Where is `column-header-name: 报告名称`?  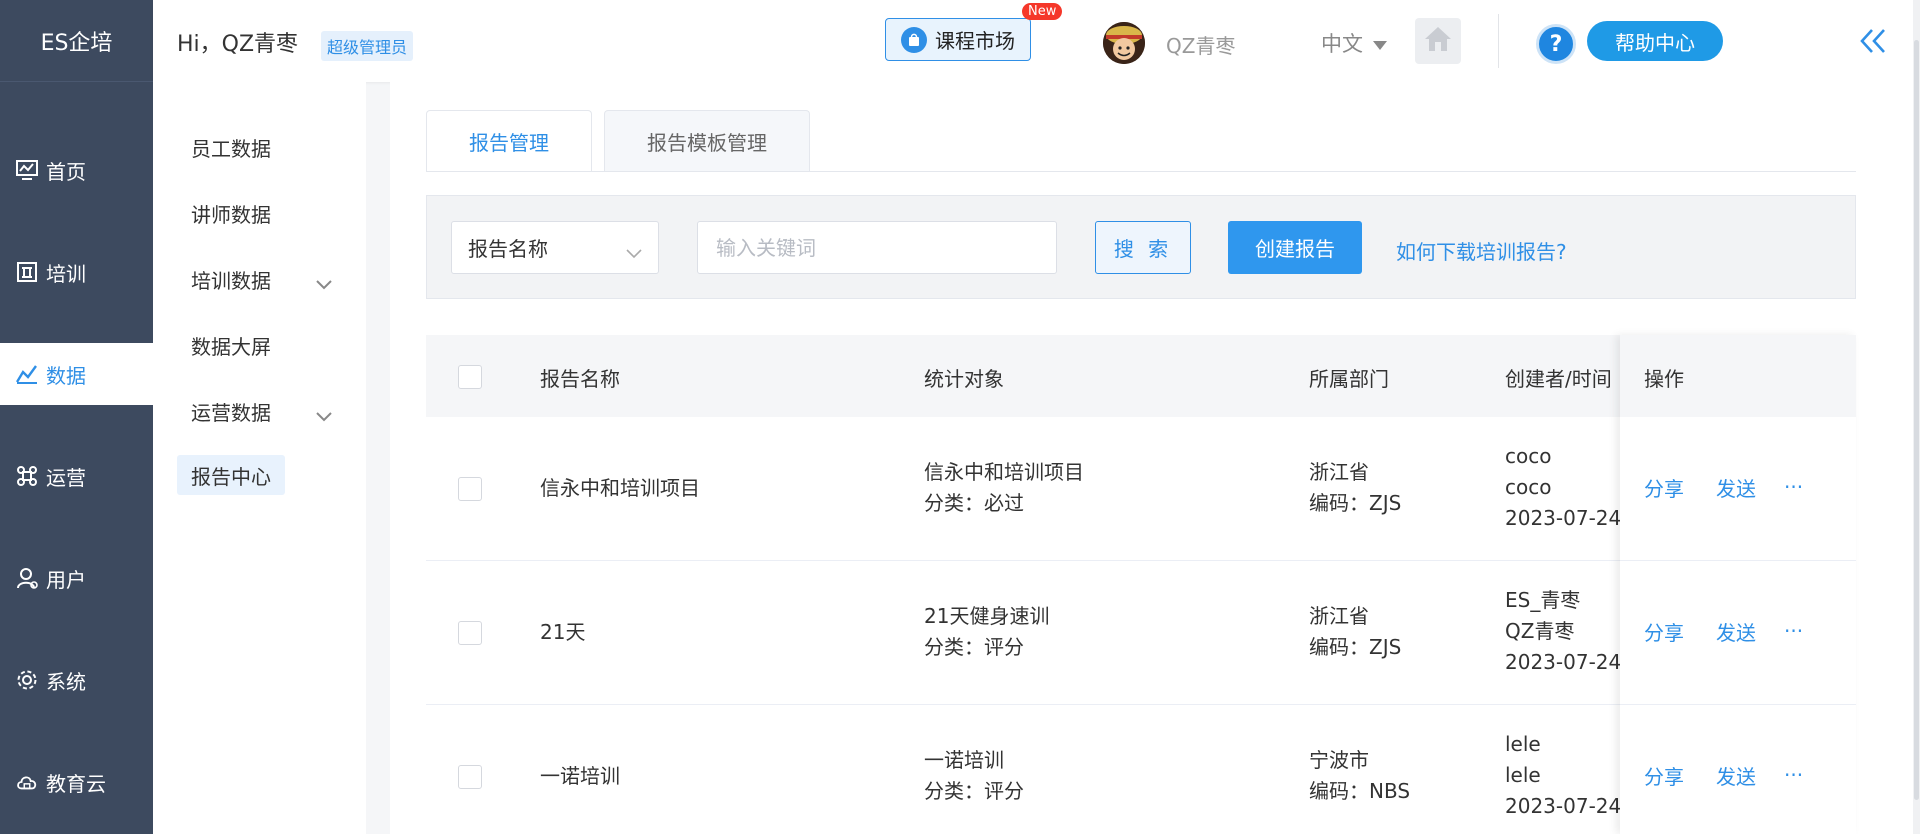 column-header-name: 报告名称 is located at coordinates (580, 379).